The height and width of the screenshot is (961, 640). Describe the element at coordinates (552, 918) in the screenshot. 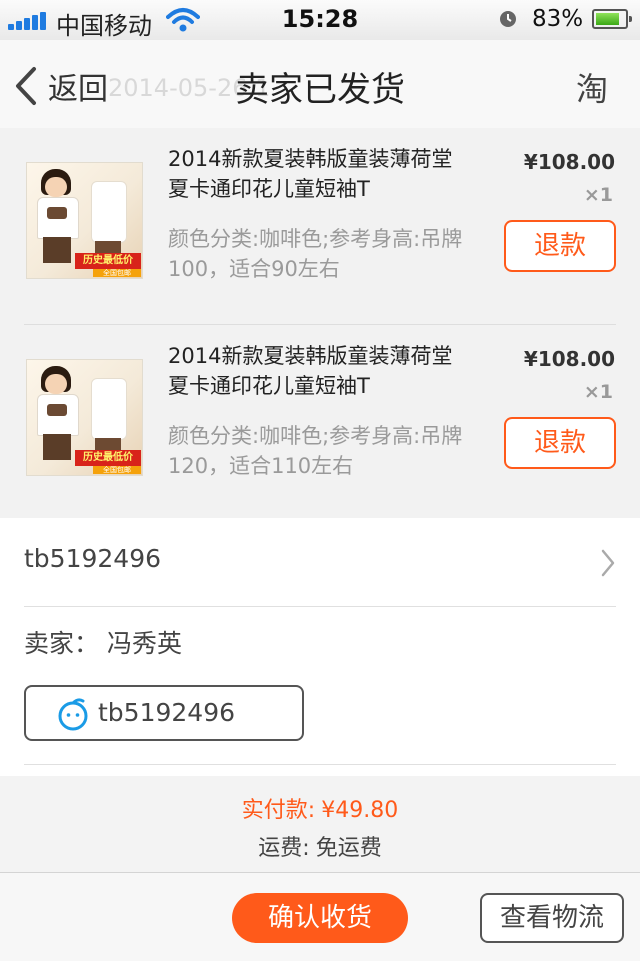

I see `view-logistics-button: 查看物流` at that location.